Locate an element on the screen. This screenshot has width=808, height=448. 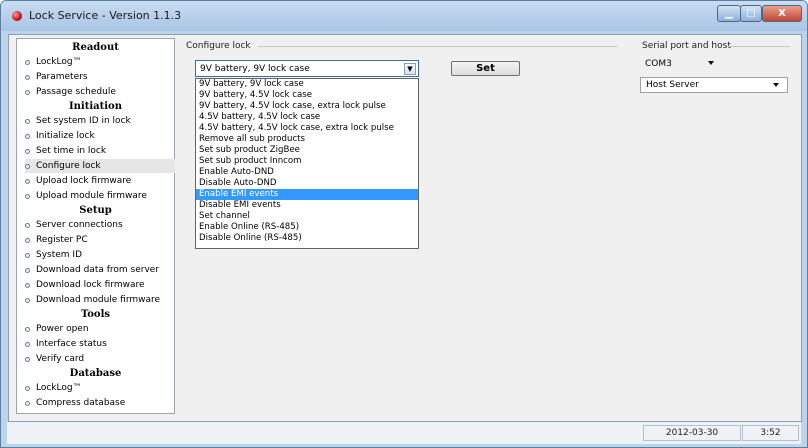
sidebar-item-label: Set time in lock is located at coordinates (71, 151).